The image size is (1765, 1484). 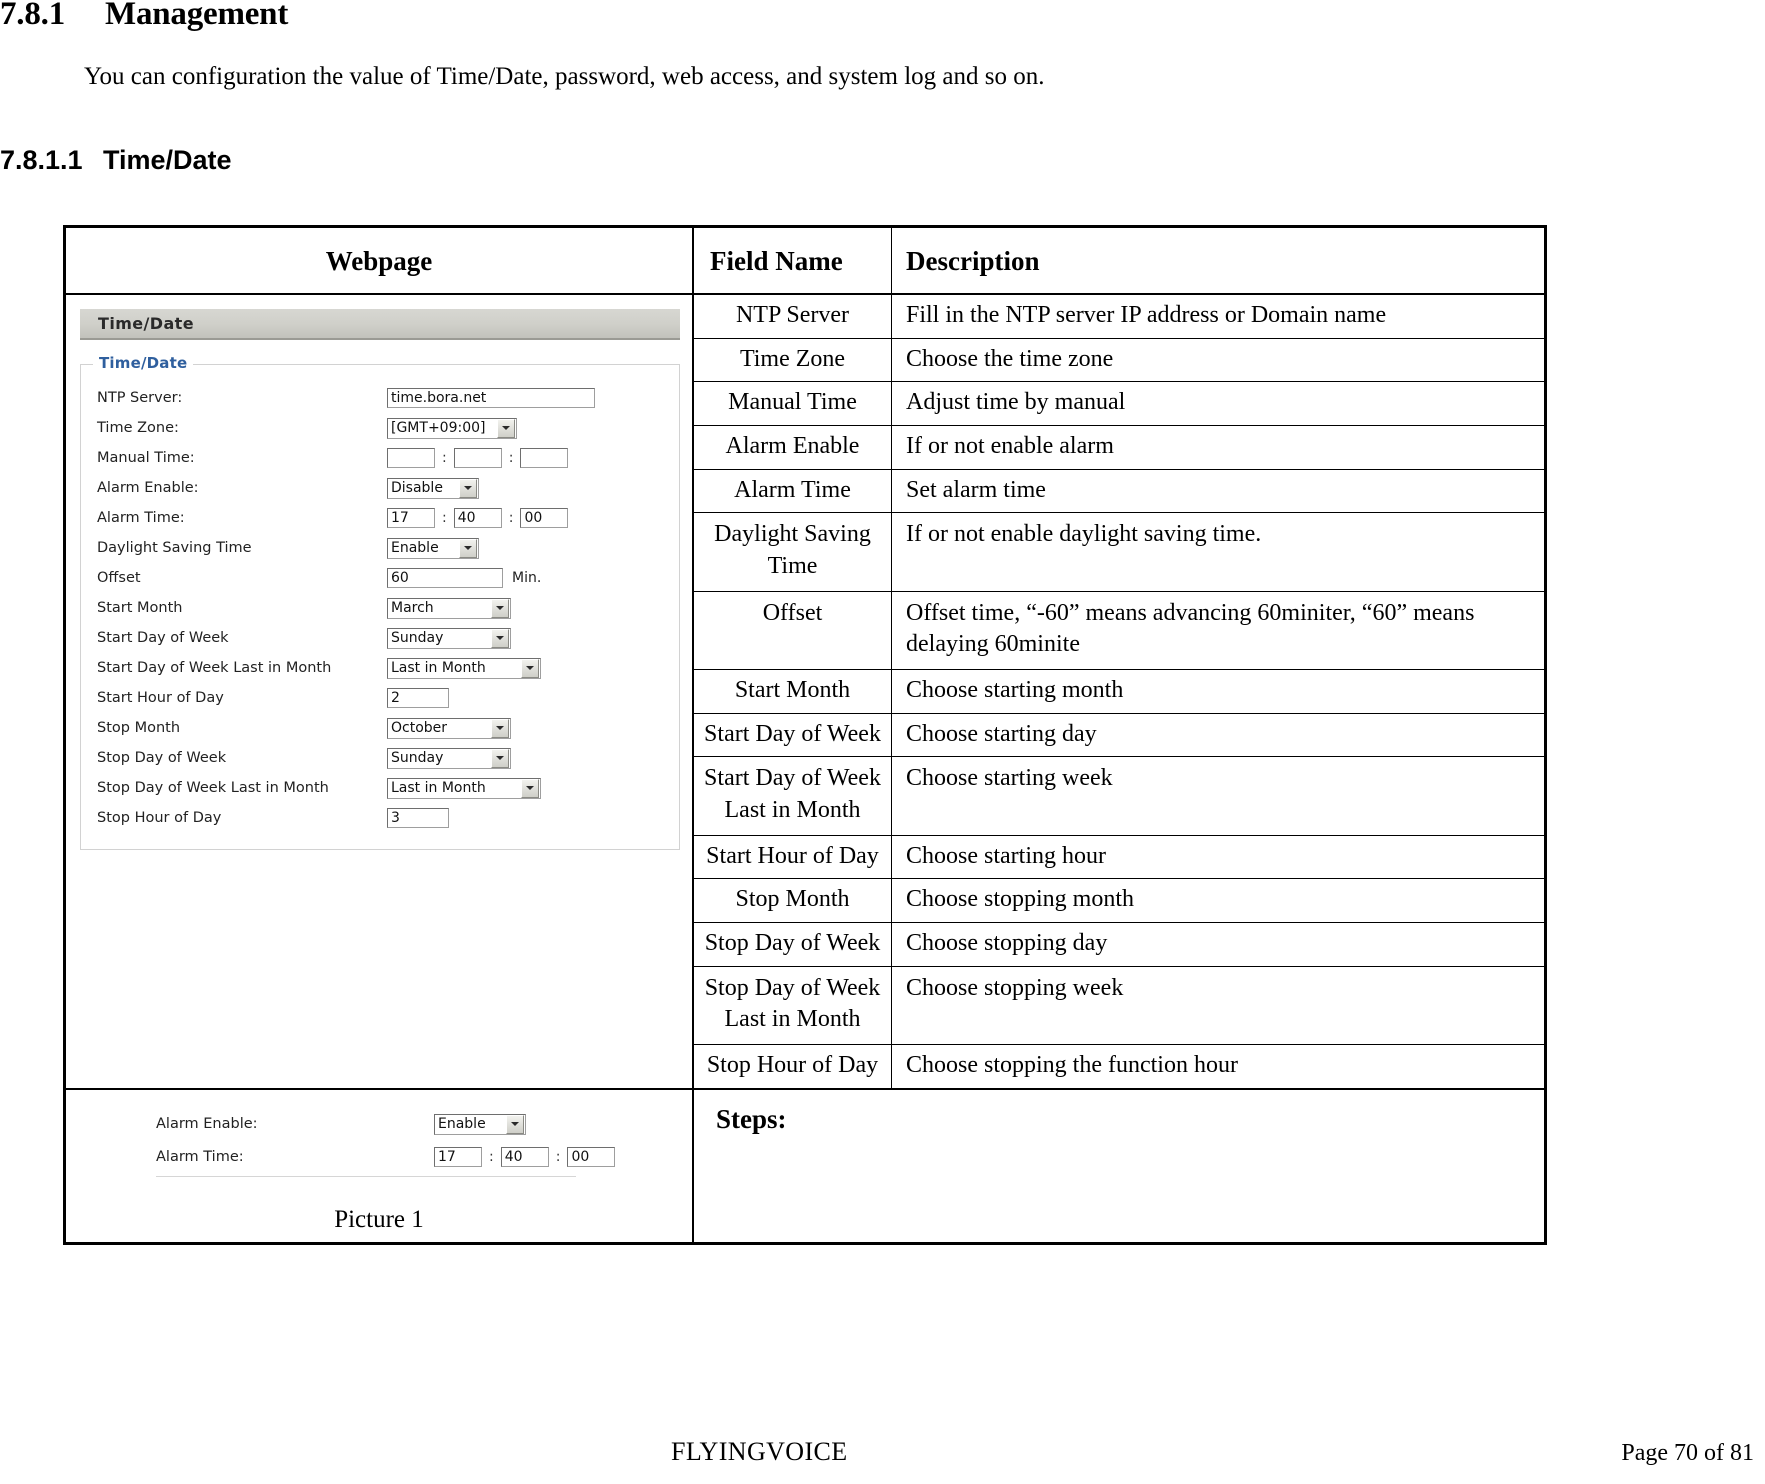 I want to click on stop-hour-of-day-input: 3, so click(x=418, y=818).